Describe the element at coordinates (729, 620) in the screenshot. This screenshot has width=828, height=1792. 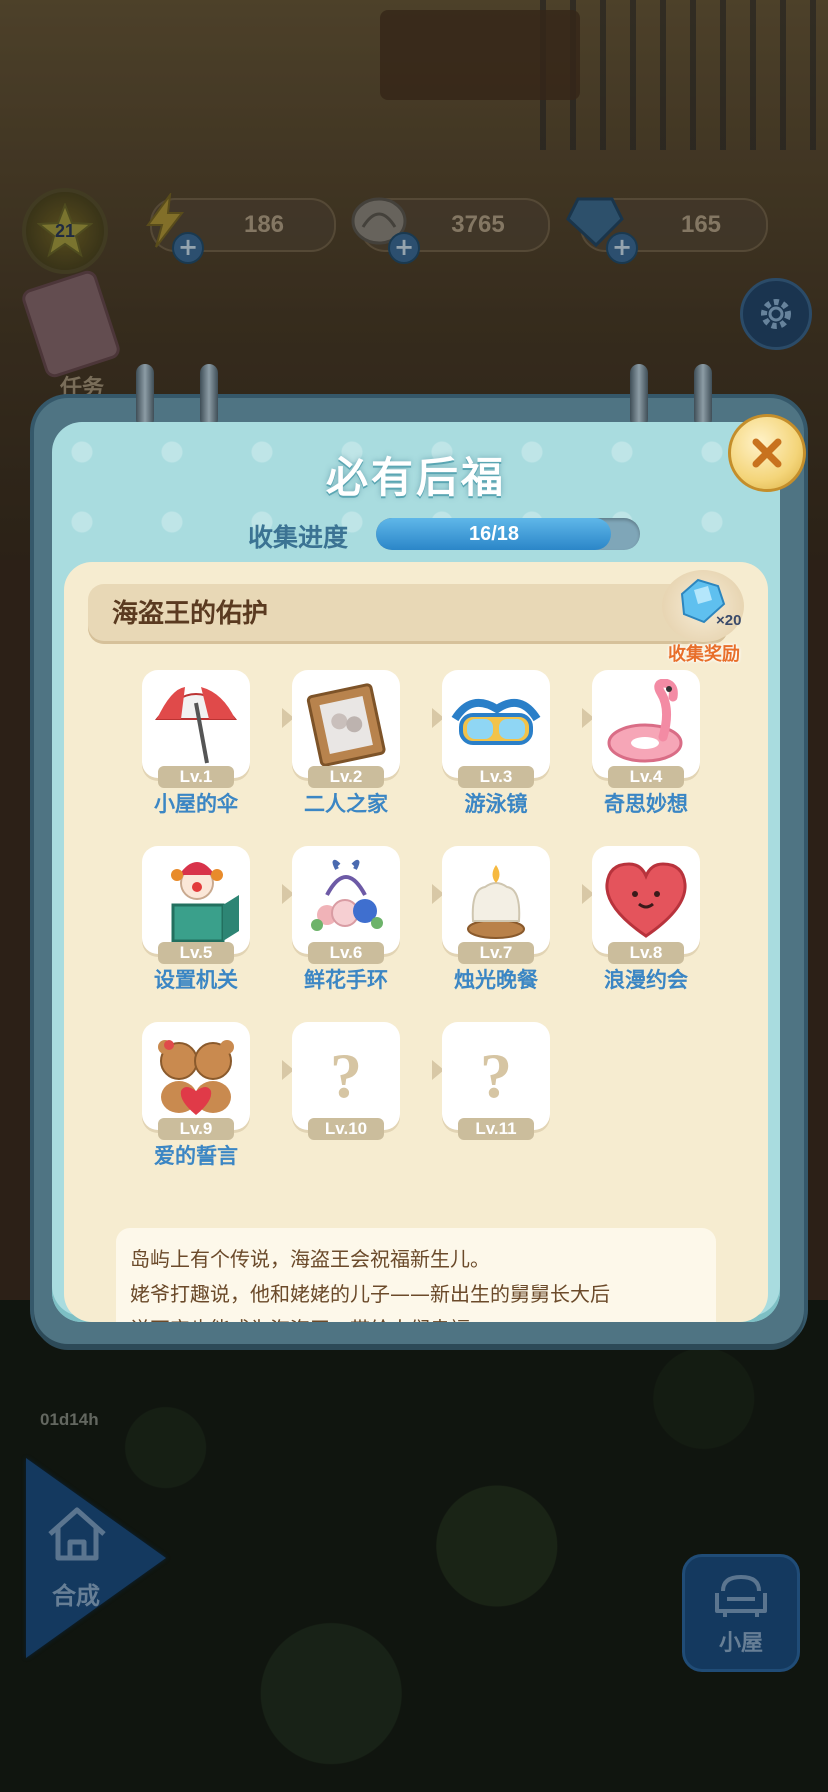
I see `reward-multiplier: ×20` at that location.